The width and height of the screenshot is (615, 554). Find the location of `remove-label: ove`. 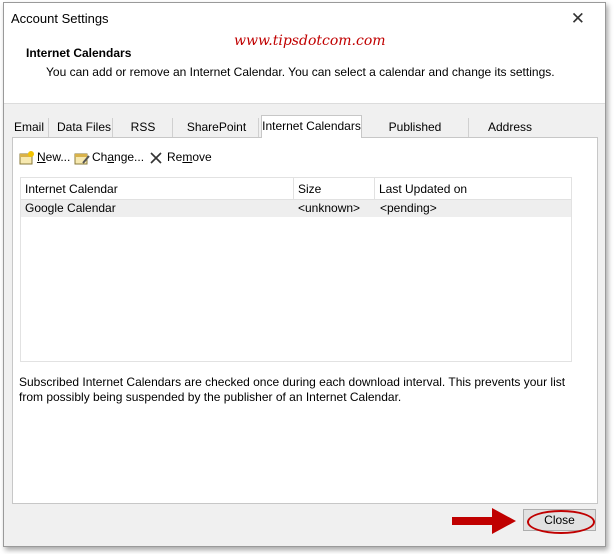

remove-label: ove is located at coordinates (202, 157).